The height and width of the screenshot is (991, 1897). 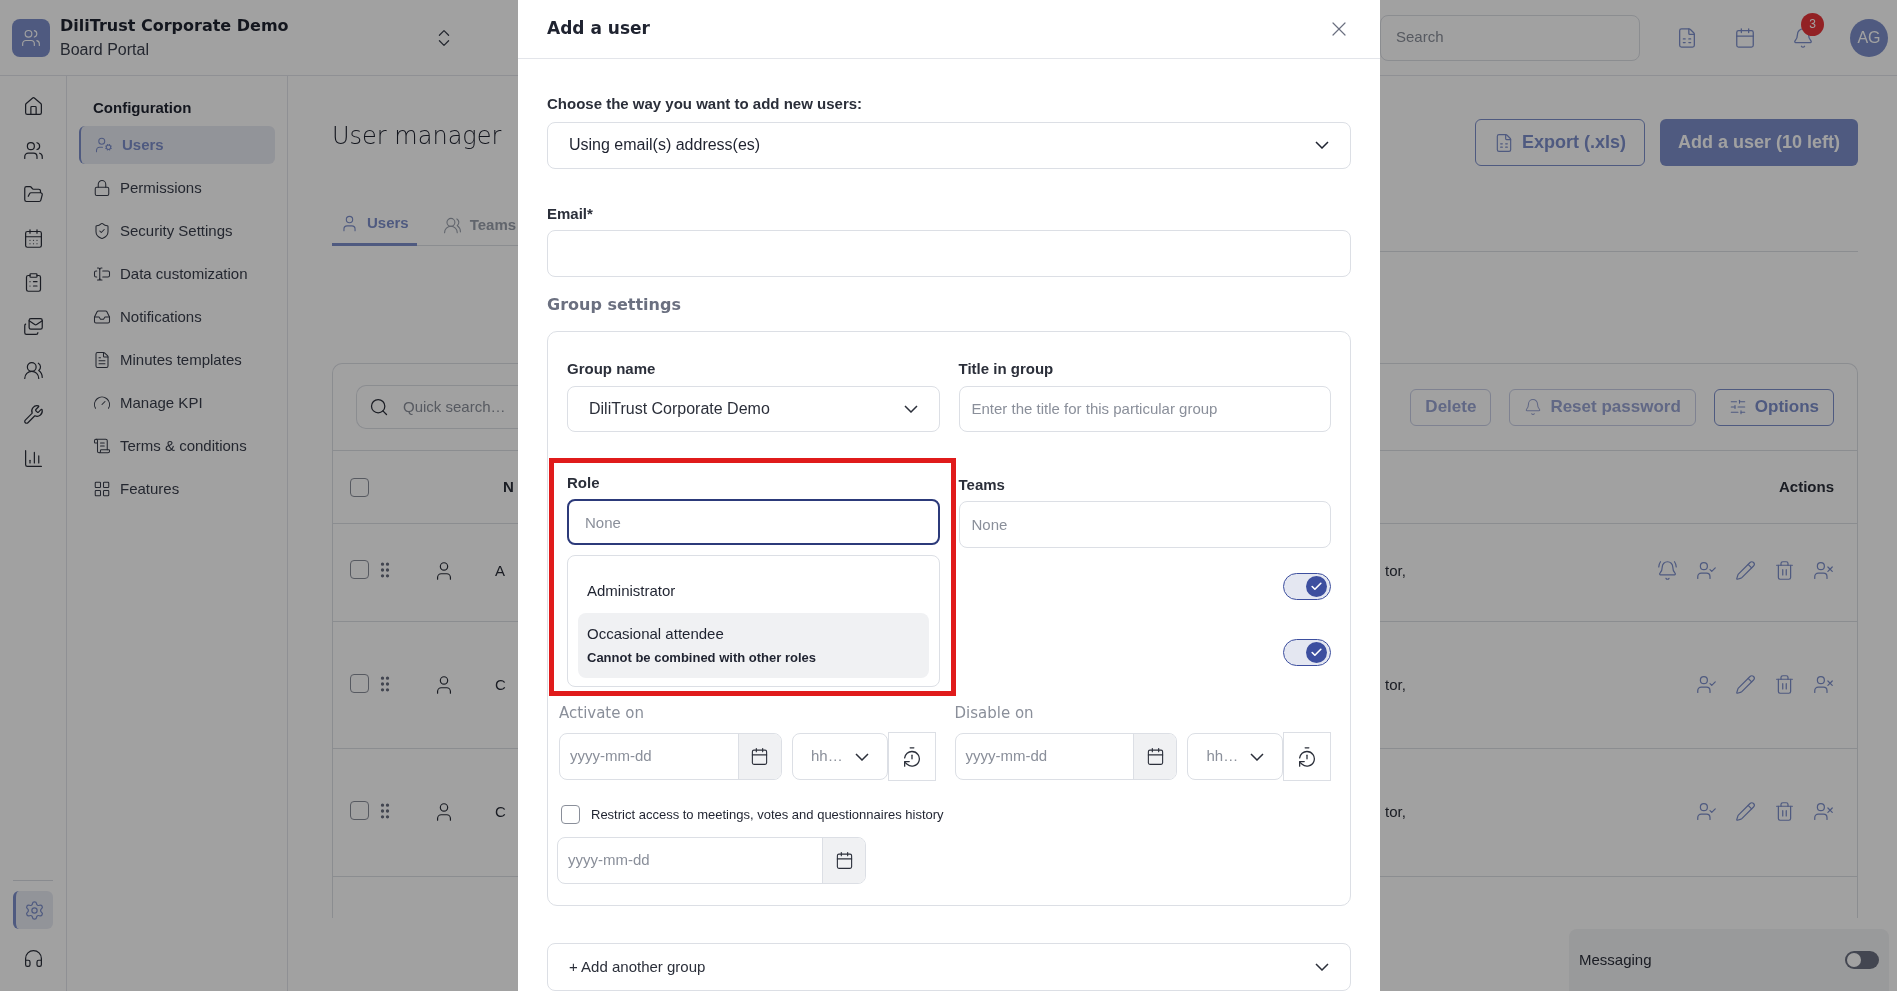 What do you see at coordinates (602, 713) in the screenshot?
I see `field-label: Activate on` at bounding box center [602, 713].